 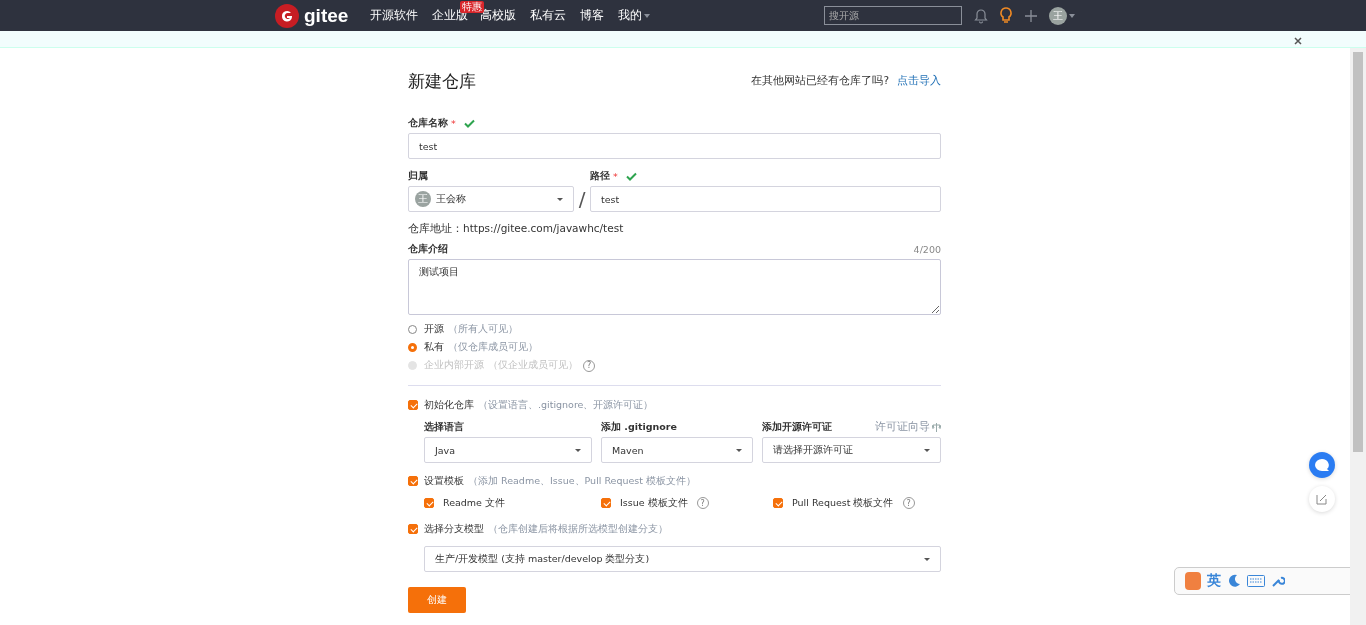 What do you see at coordinates (578, 529) in the screenshot?
I see `option-hint: （仓库创建后将根据所选模型创建分支）` at bounding box center [578, 529].